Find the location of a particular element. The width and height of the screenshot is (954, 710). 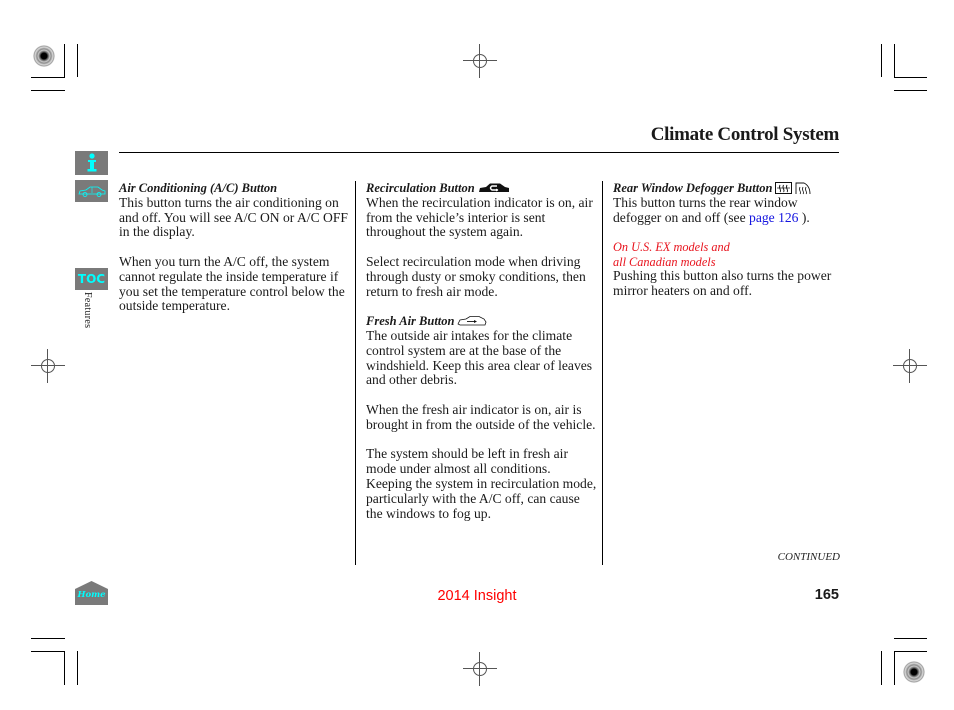

model-note-line: all Canadian models is located at coordinates (664, 261).